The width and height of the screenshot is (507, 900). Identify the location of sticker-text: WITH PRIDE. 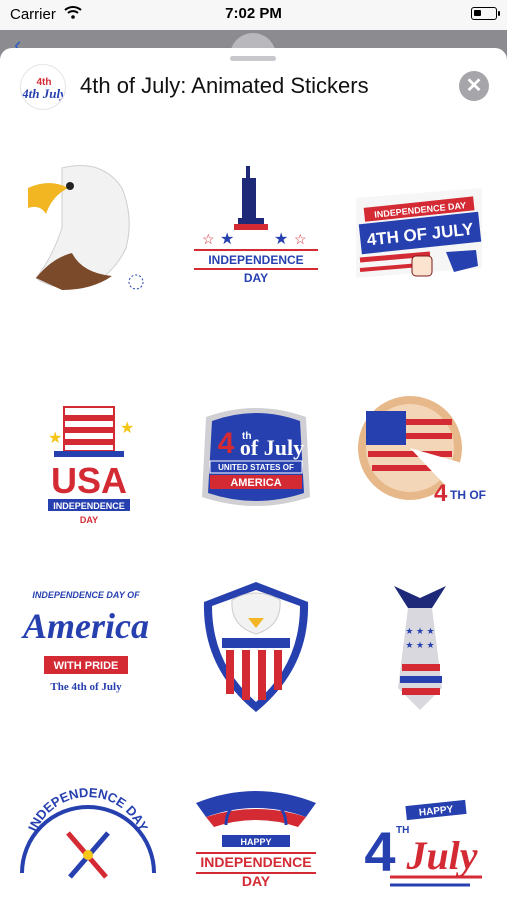
(86, 666).